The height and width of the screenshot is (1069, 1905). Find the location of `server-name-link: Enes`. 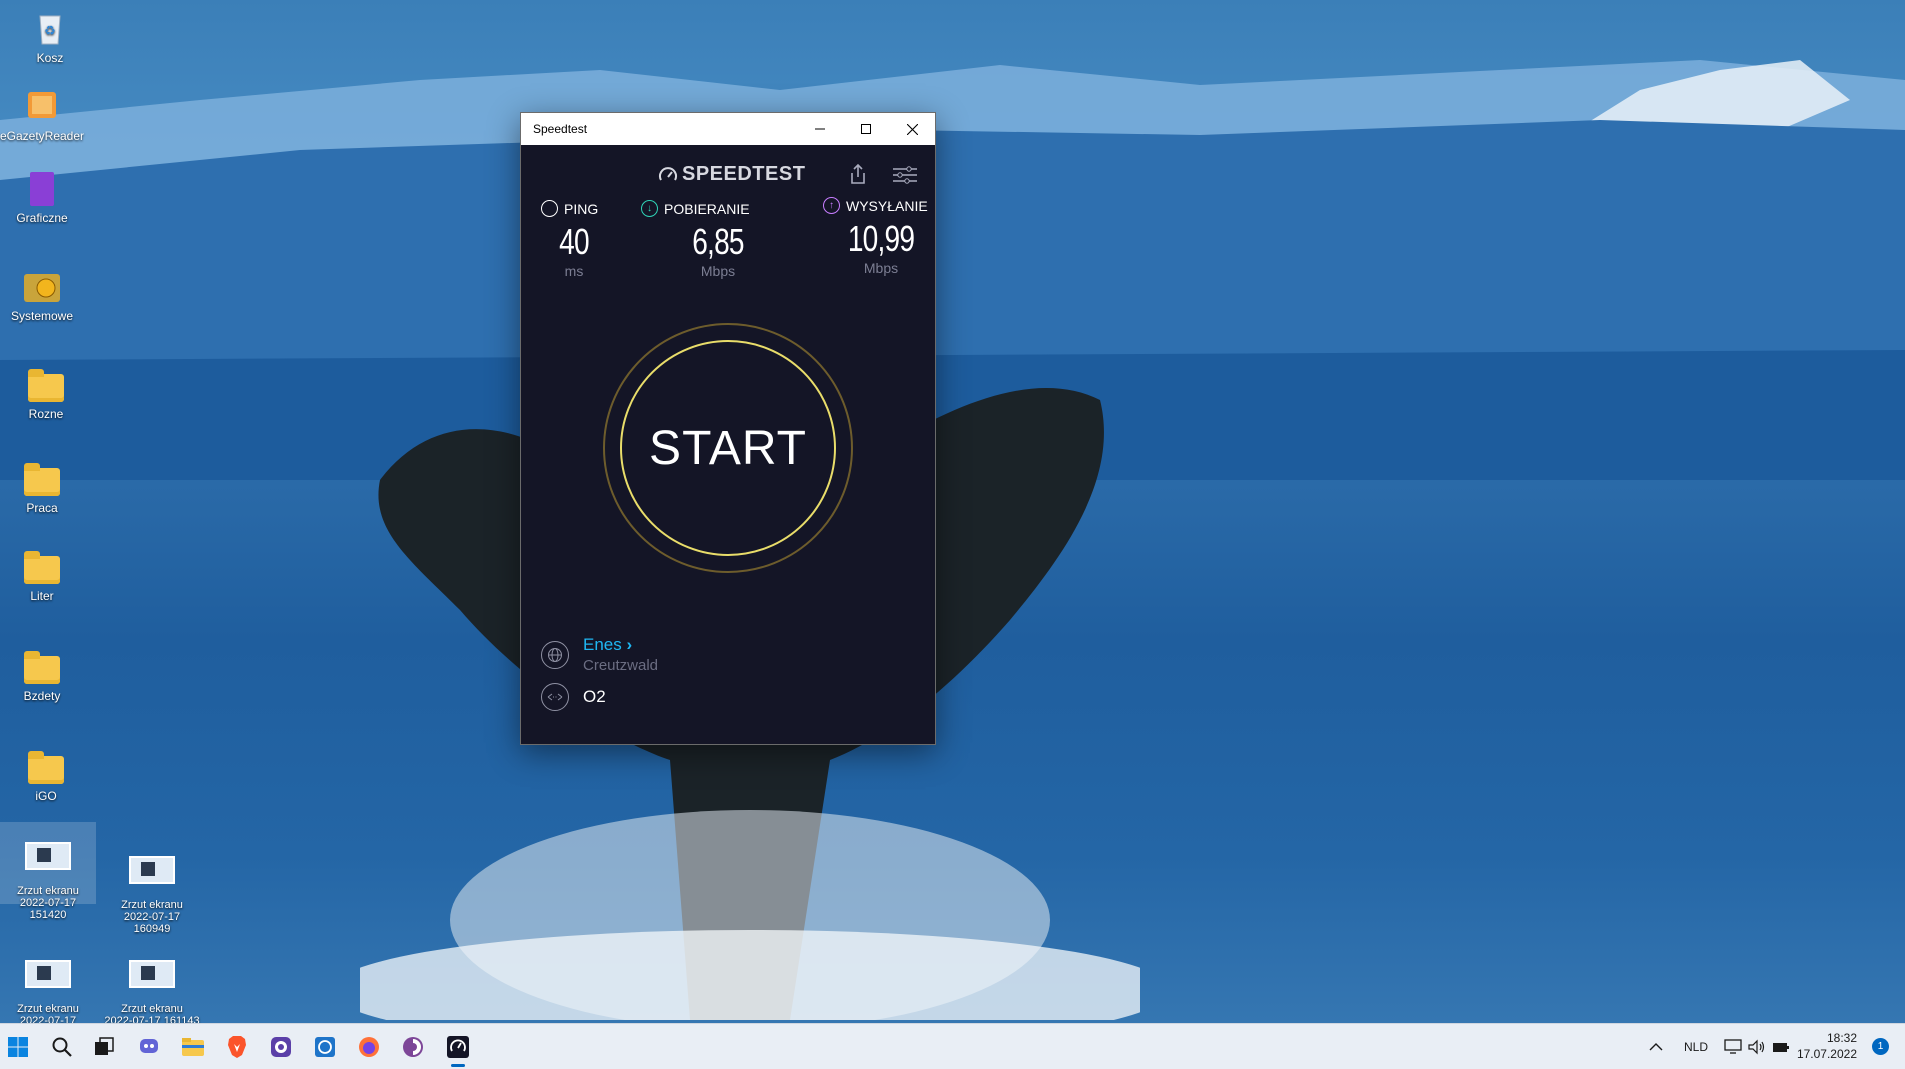

server-name-link: Enes is located at coordinates (602, 644).